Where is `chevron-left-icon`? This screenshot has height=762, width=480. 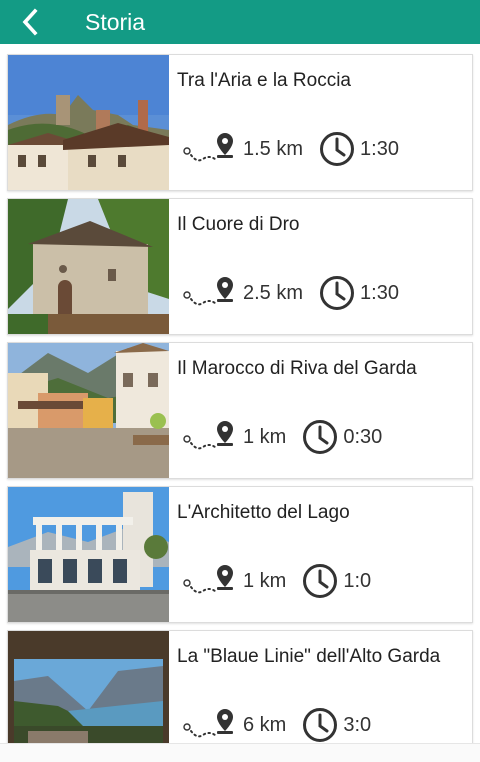
chevron-left-icon is located at coordinates (30, 22).